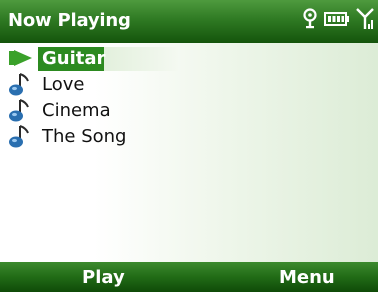  Describe the element at coordinates (84, 136) in the screenshot. I see `list-item-label: The Song` at that location.